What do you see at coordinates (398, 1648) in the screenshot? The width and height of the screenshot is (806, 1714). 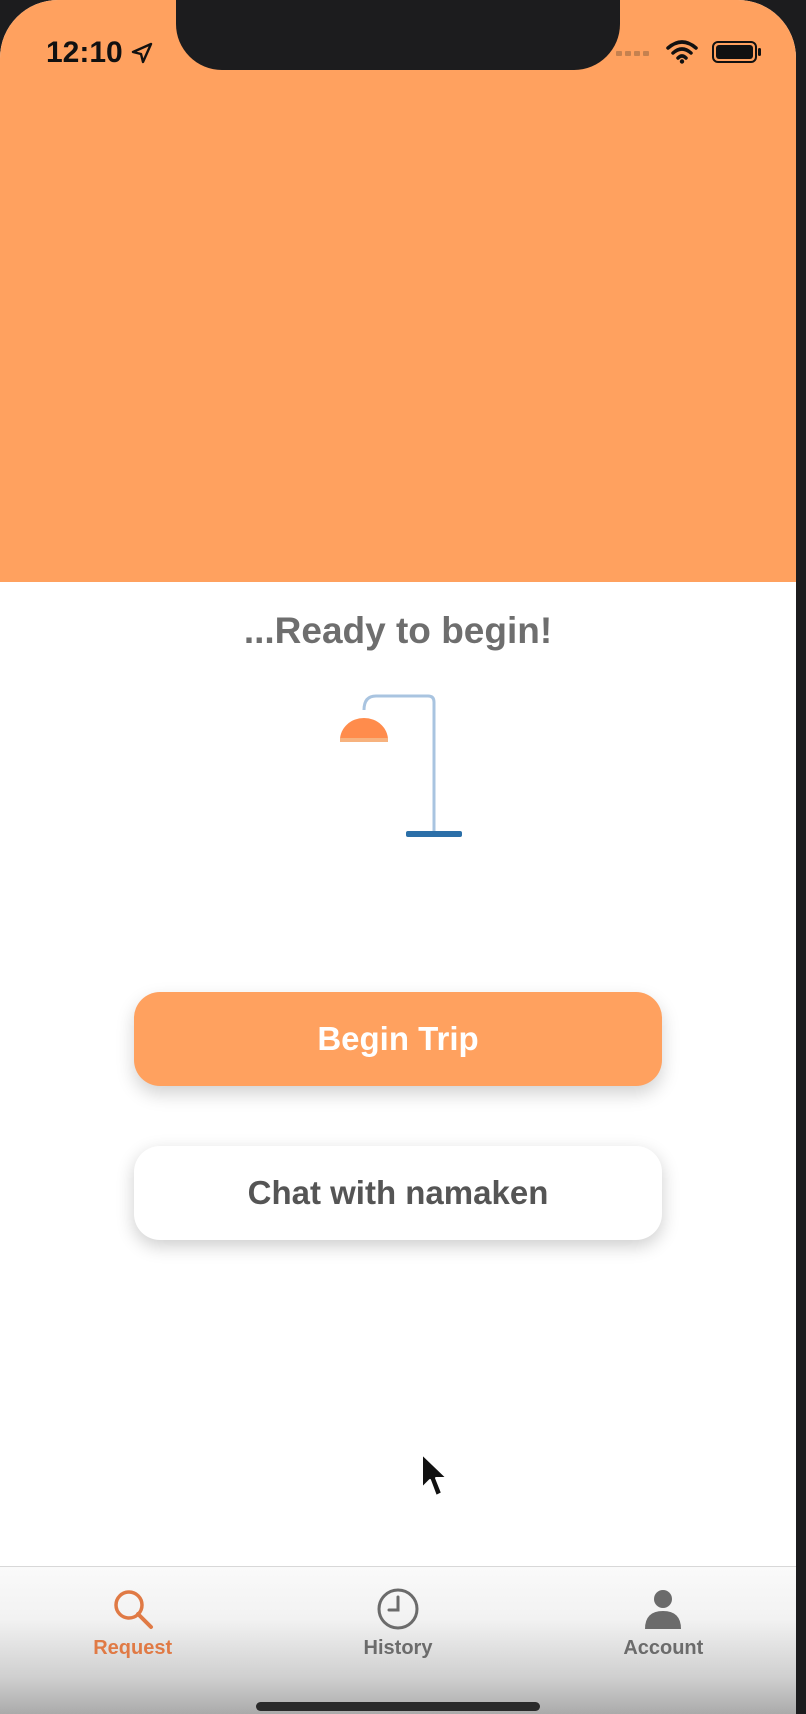 I see `tab-history-label: History` at bounding box center [398, 1648].